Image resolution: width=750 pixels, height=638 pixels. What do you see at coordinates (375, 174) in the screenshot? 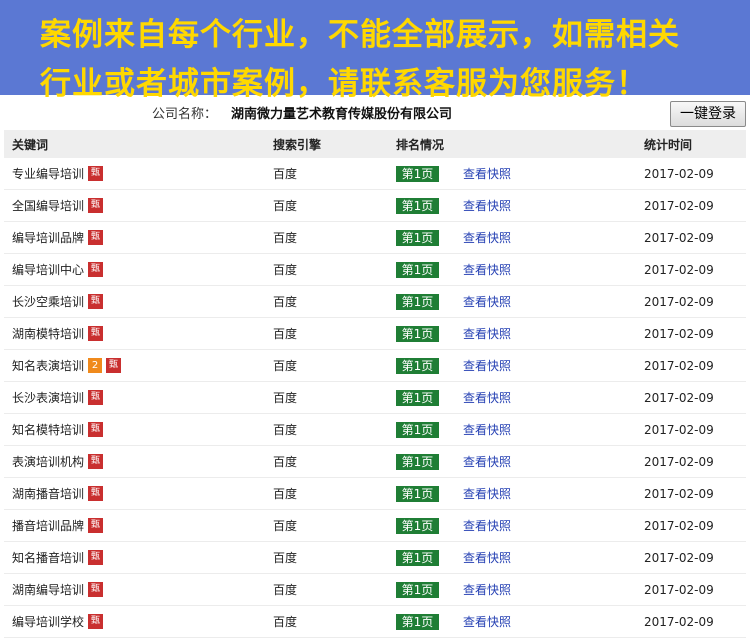
I see `table-row: 专业编导培训甄 百度 第1页 查看快照 2017-02-09` at bounding box center [375, 174].